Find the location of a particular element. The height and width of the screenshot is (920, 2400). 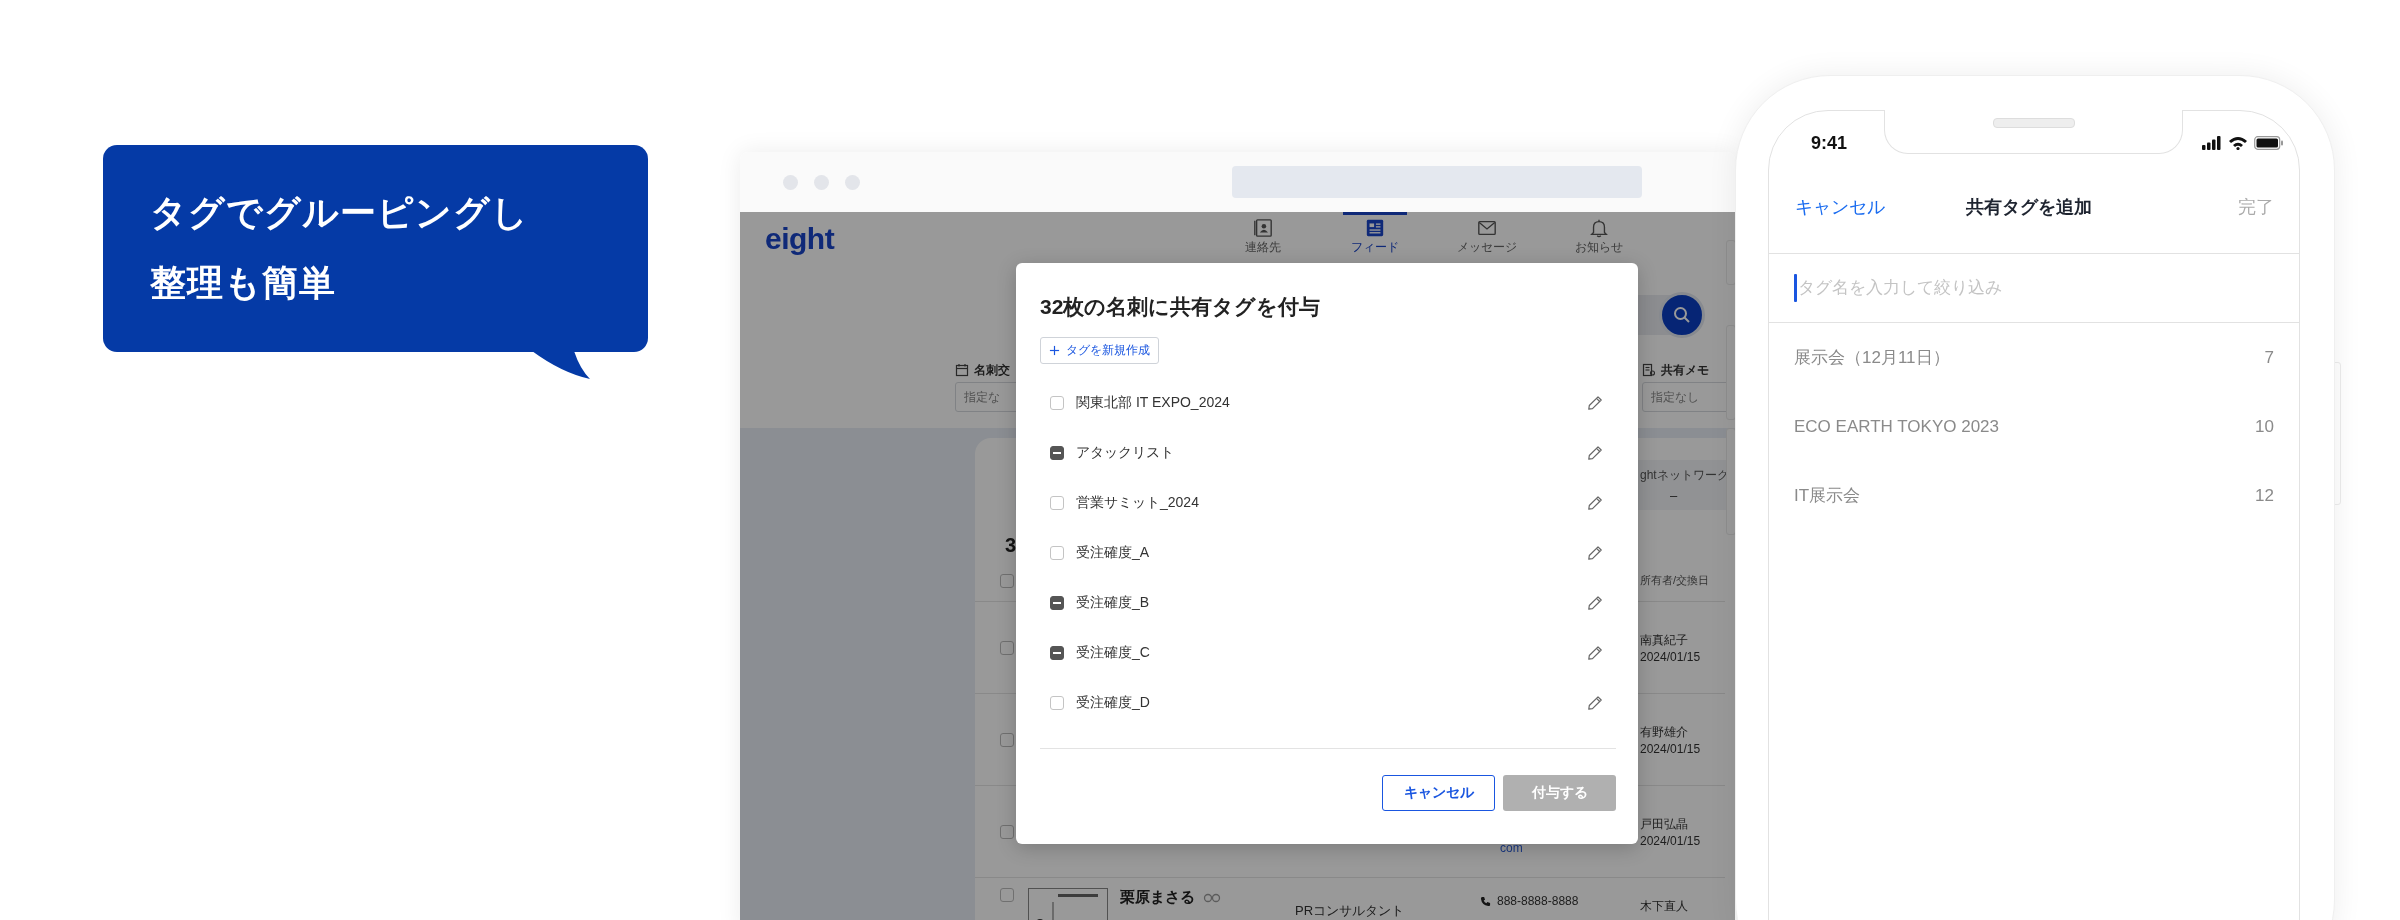

plus-icon is located at coordinates (1054, 350).